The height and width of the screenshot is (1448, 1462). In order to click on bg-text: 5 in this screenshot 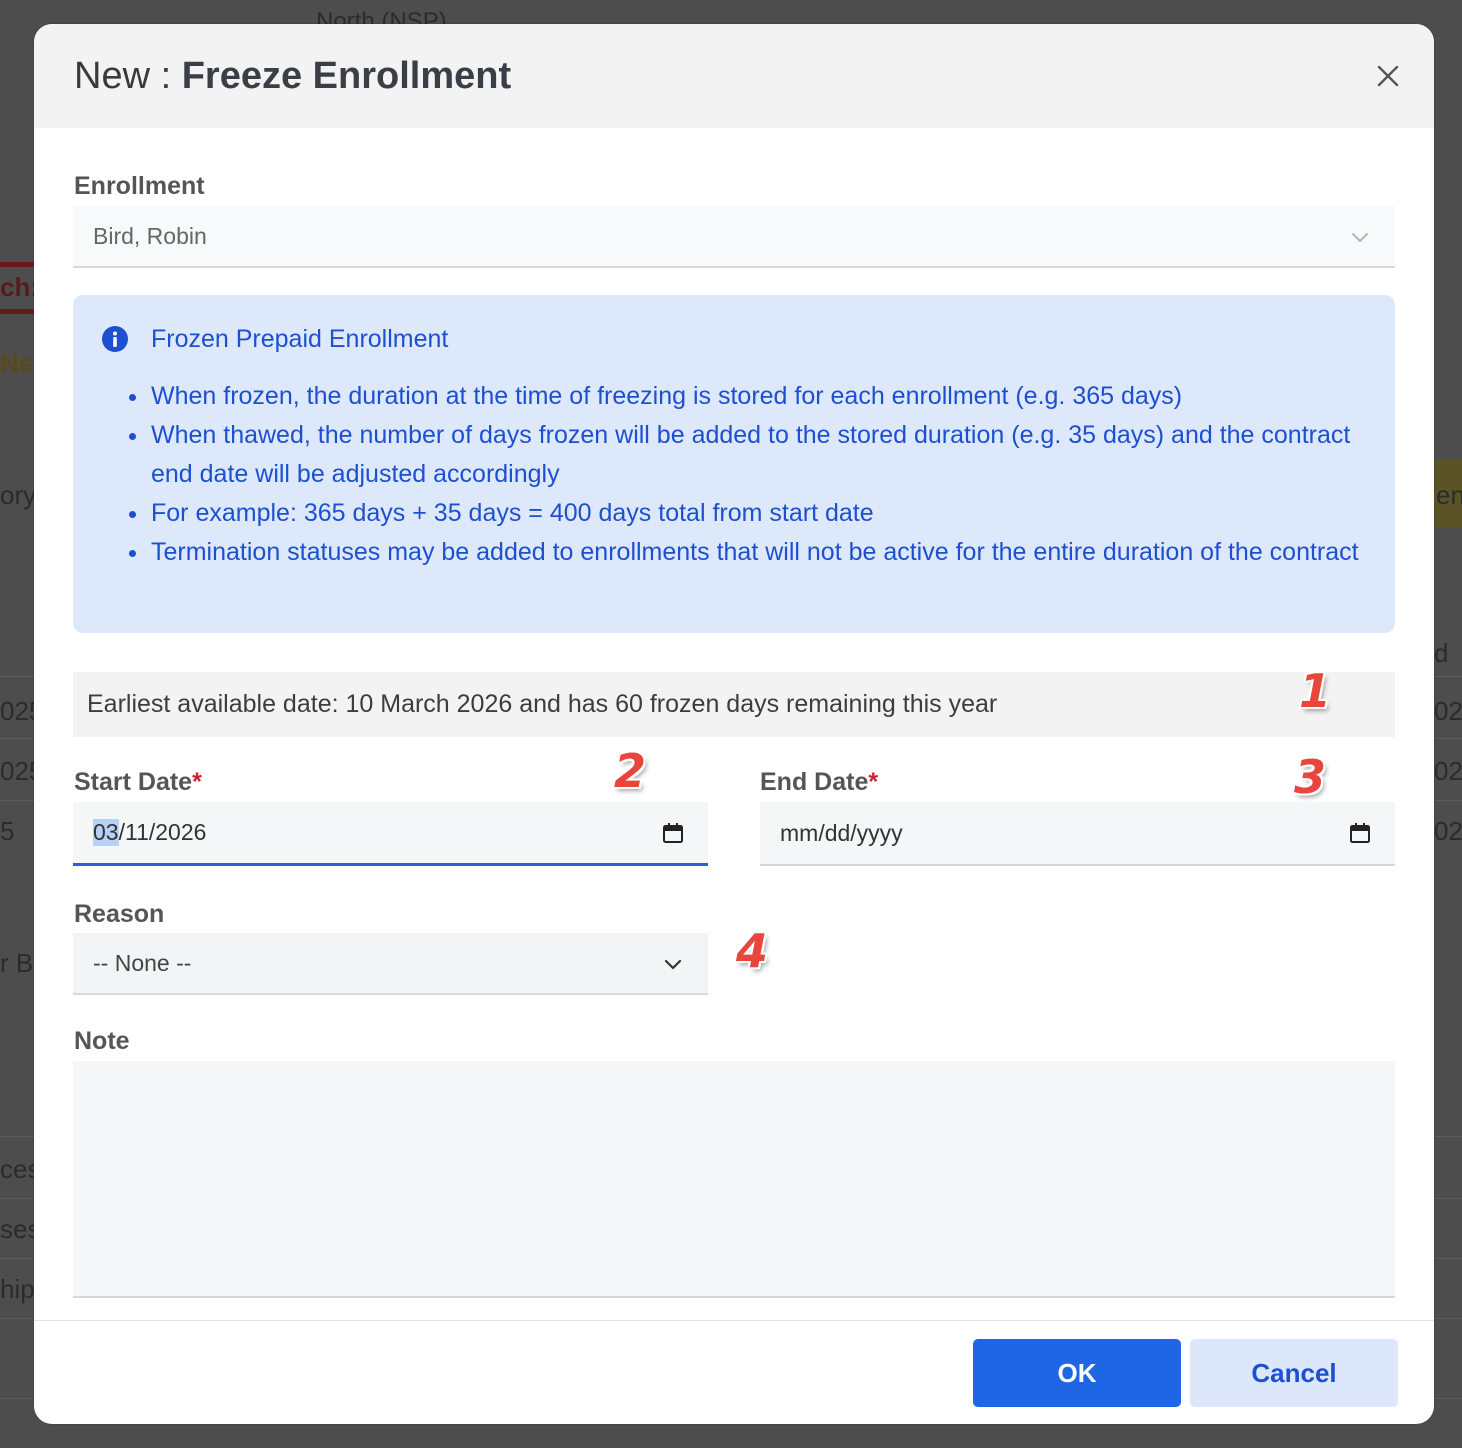, I will do `click(7, 831)`.